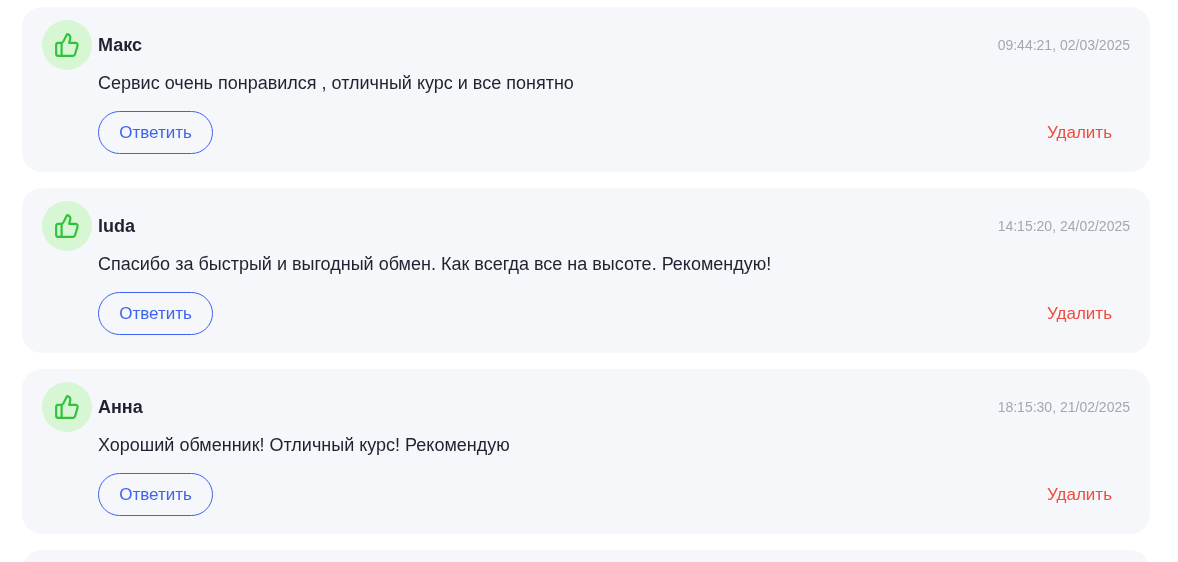 The image size is (1178, 562). I want to click on review-time: 09:44:21, 02/03/2025, so click(1063, 45).